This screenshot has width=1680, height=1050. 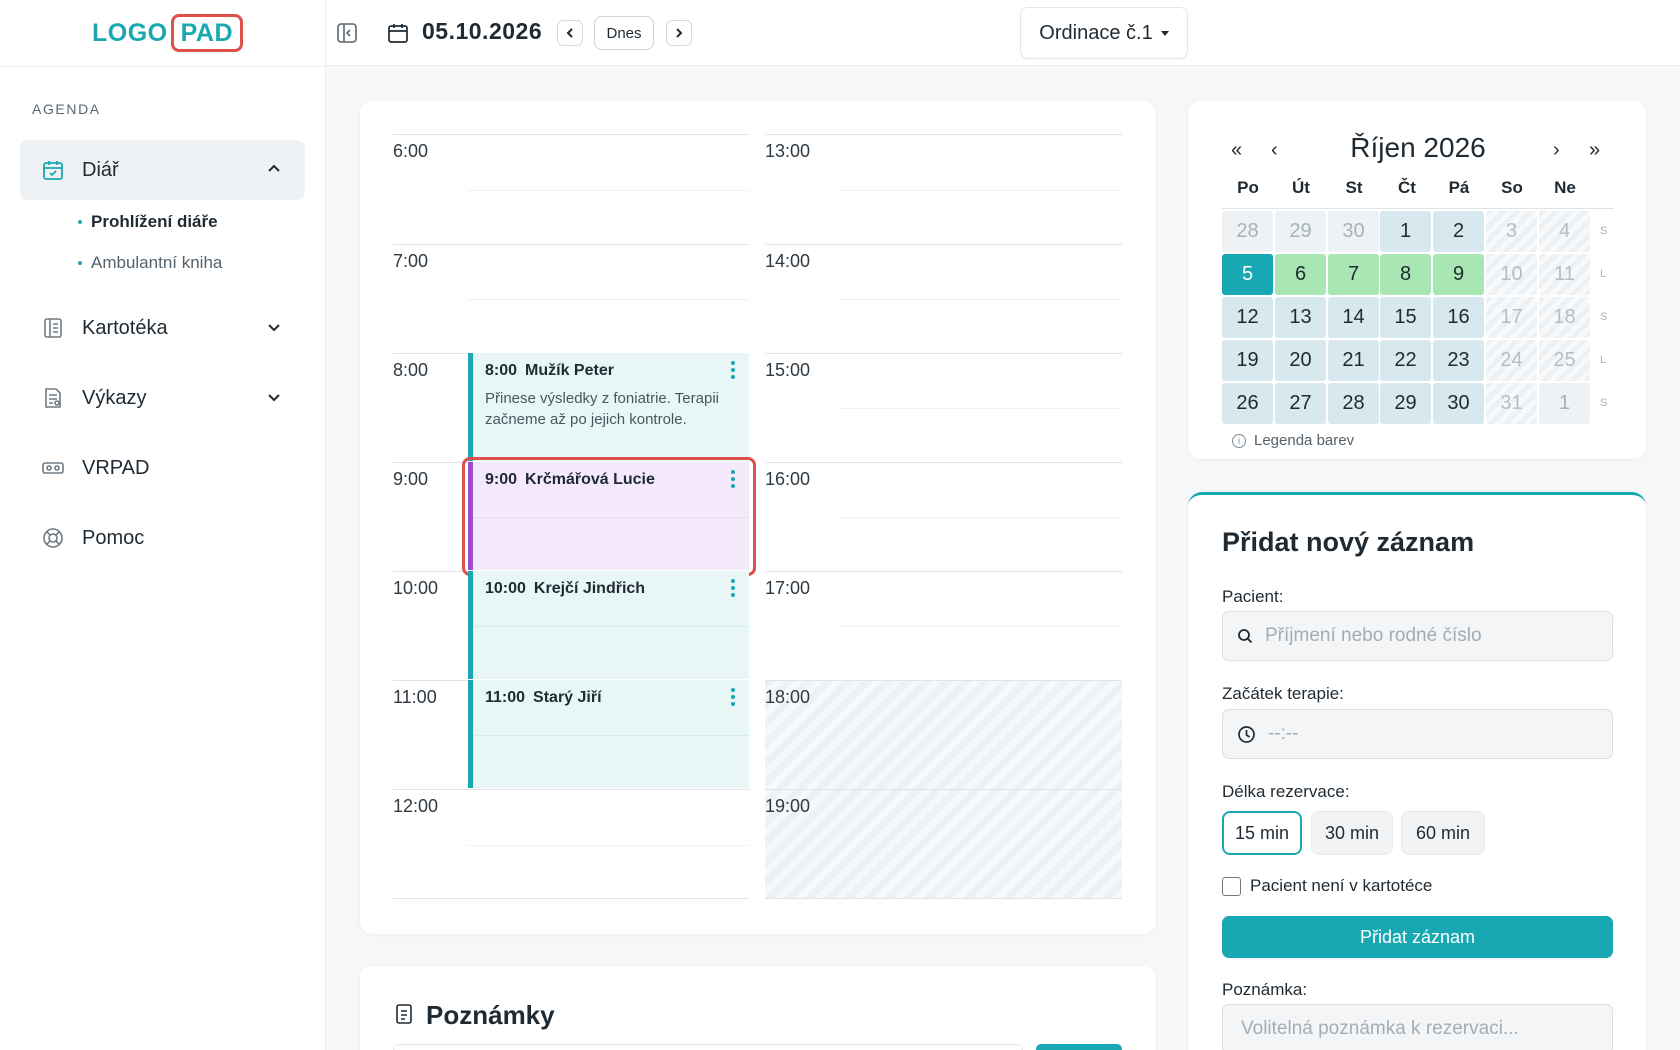 I want to click on today-button: Dnes, so click(x=624, y=33).